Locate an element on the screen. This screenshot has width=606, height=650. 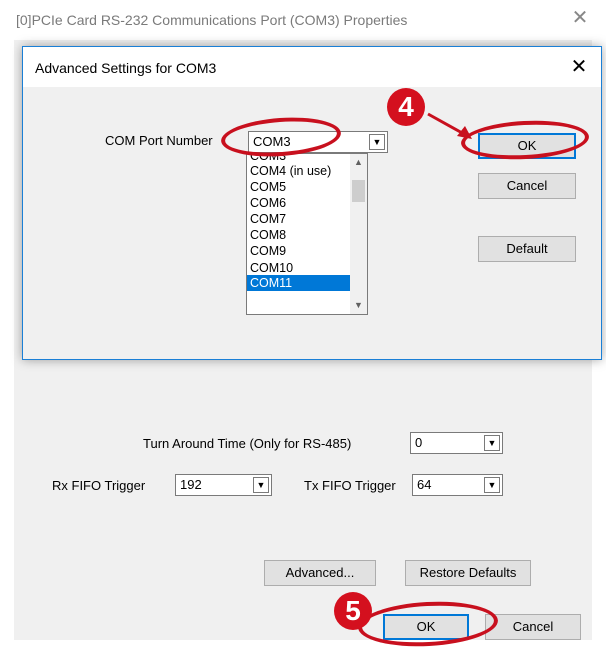
rx-fifo-label: Rx FIFO Trigger is located at coordinates (99, 485).